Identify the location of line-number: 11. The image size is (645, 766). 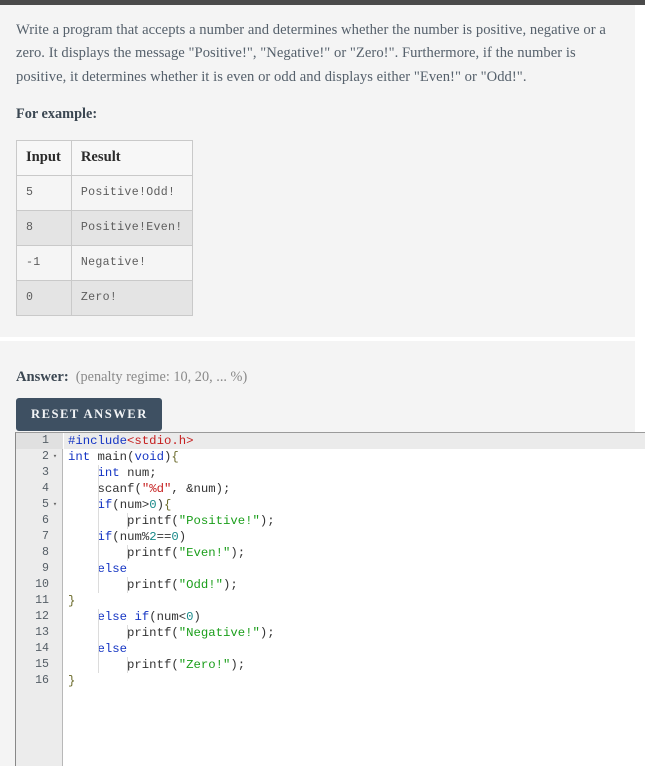
(42, 600).